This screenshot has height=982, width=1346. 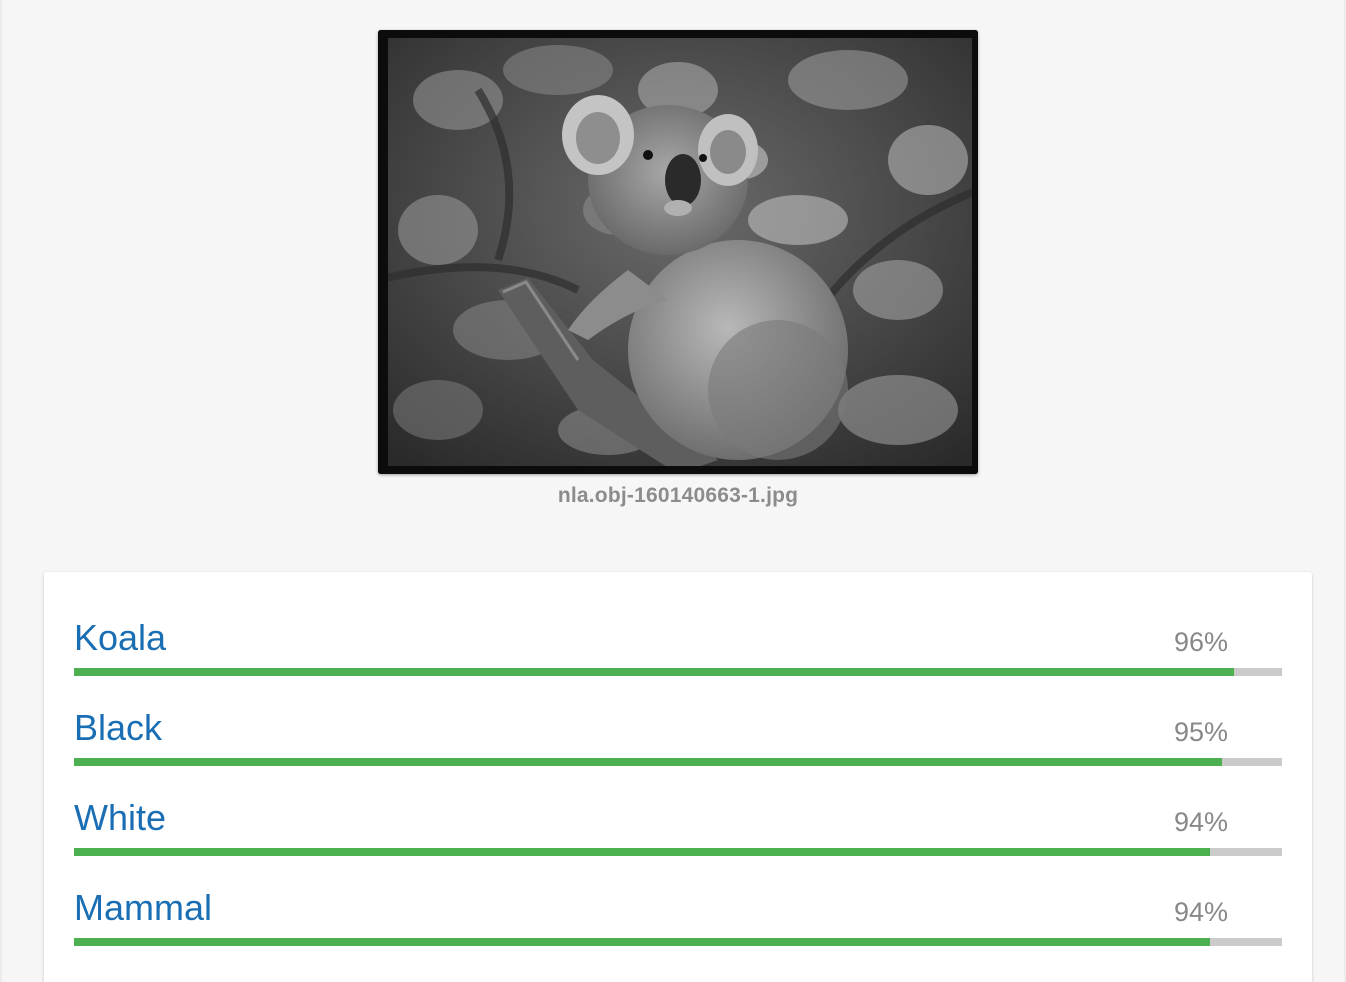 What do you see at coordinates (1200, 732) in the screenshot?
I see `label-score: 95%` at bounding box center [1200, 732].